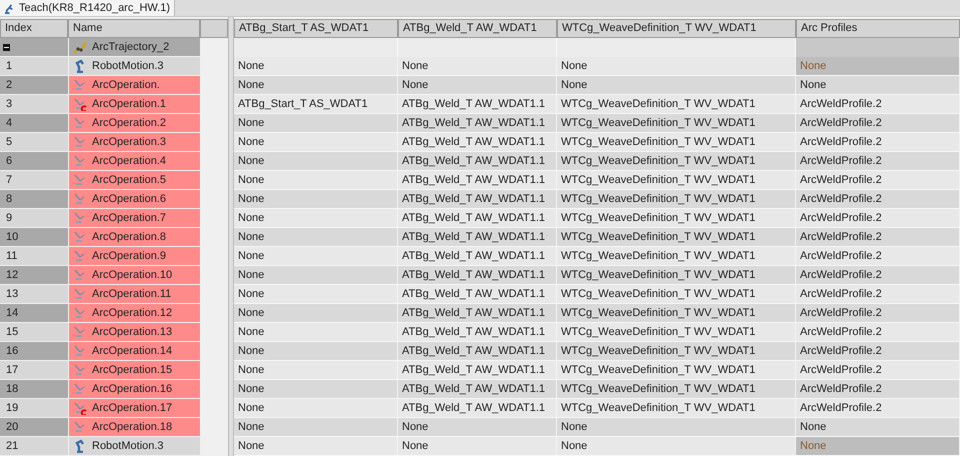 This screenshot has height=456, width=960. I want to click on row-name: ArcOperation.10, so click(132, 275).